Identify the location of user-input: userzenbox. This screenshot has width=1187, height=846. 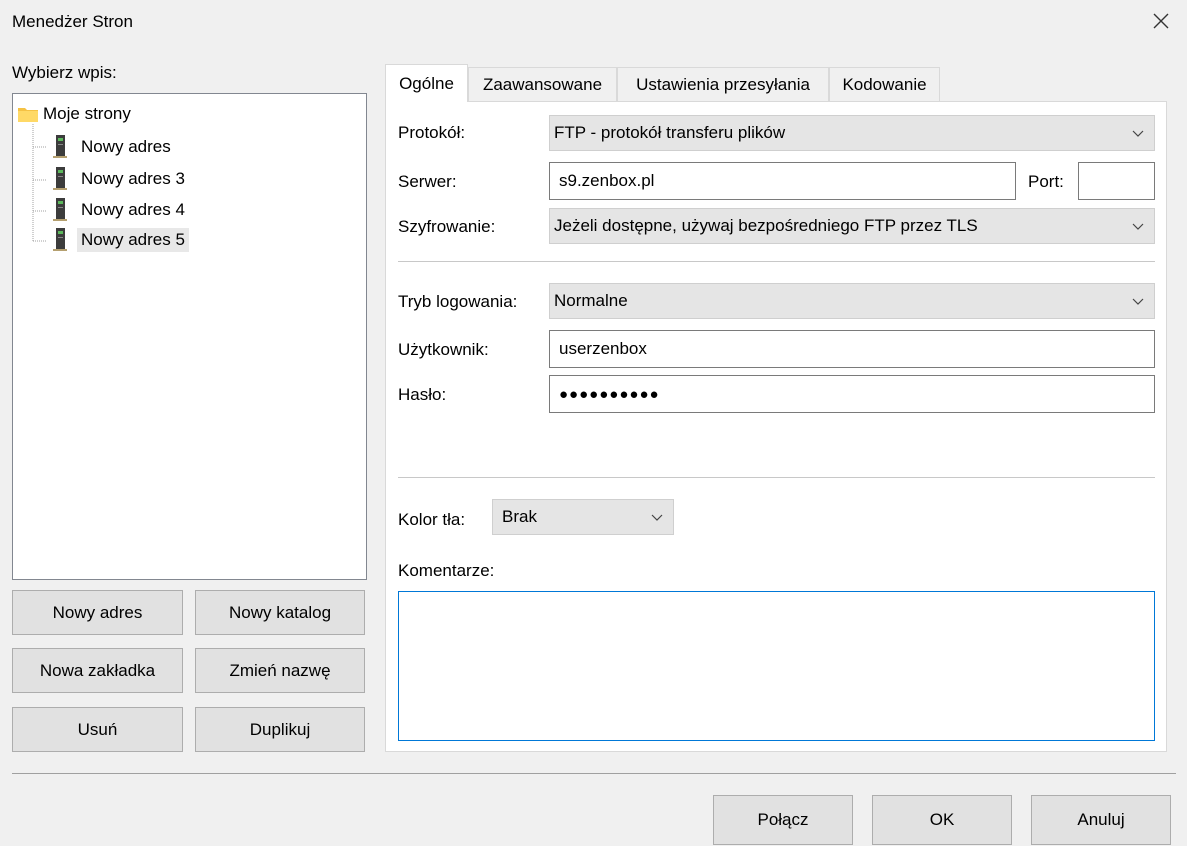
(852, 349).